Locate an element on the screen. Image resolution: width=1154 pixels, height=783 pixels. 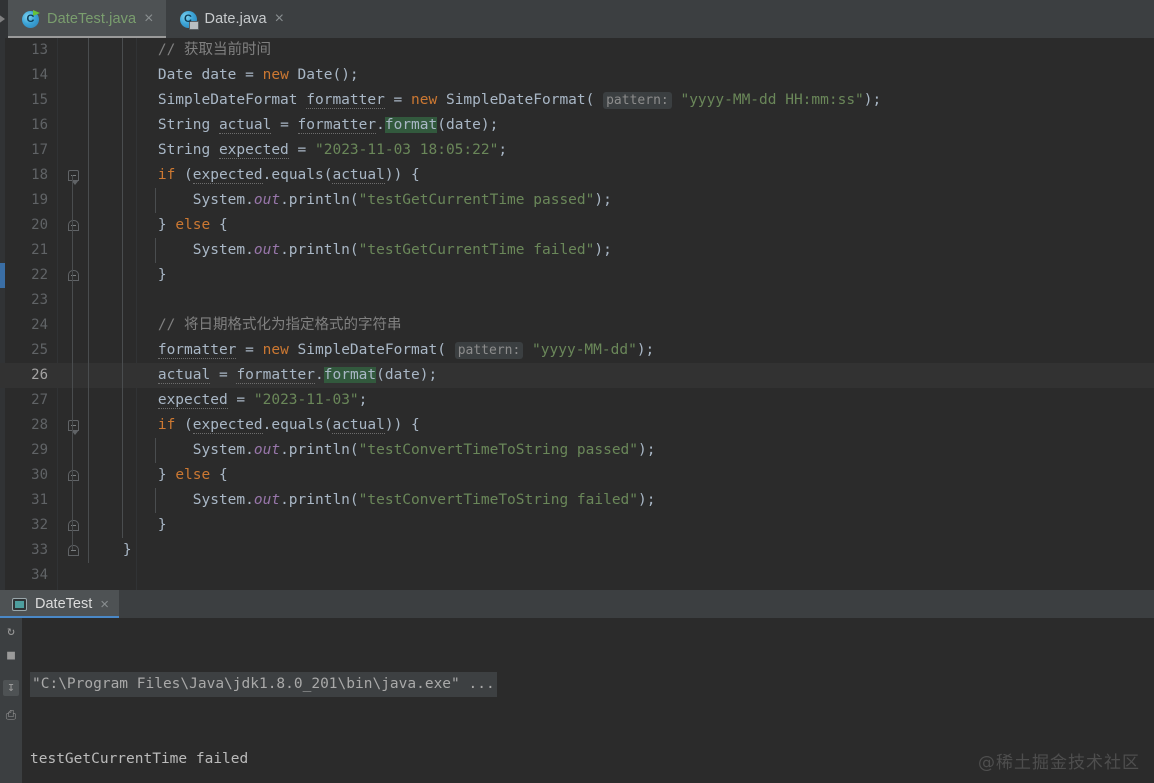
code-line: 23 is located at coordinates (577, 300).